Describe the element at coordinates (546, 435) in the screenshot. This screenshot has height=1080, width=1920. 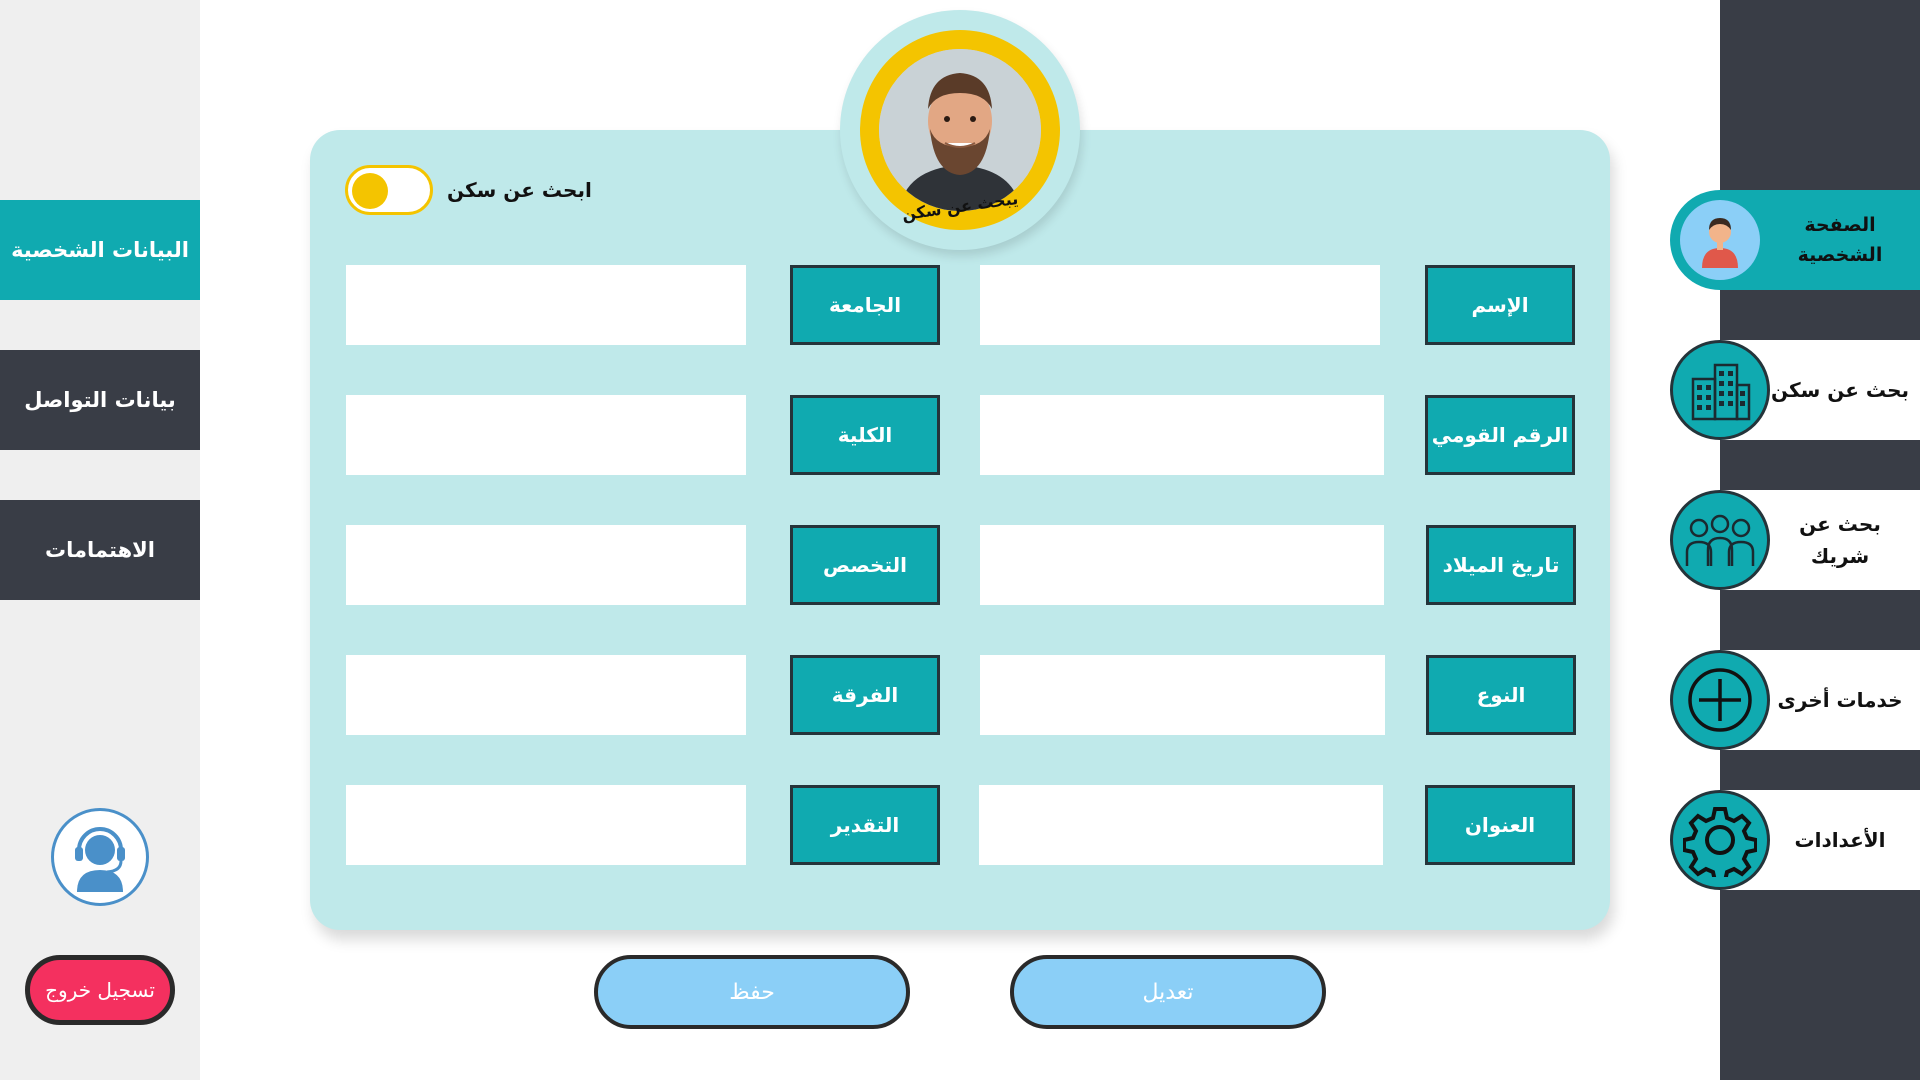
I see `faculty-input` at that location.